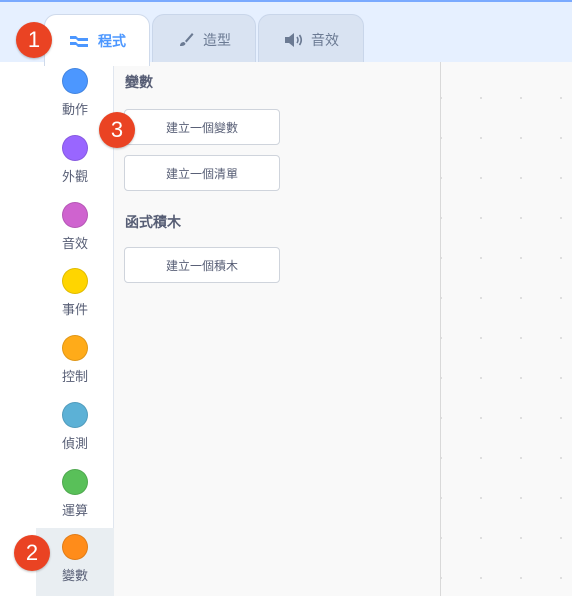  I want to click on make-variable-button: 建立一個變數, so click(202, 127).